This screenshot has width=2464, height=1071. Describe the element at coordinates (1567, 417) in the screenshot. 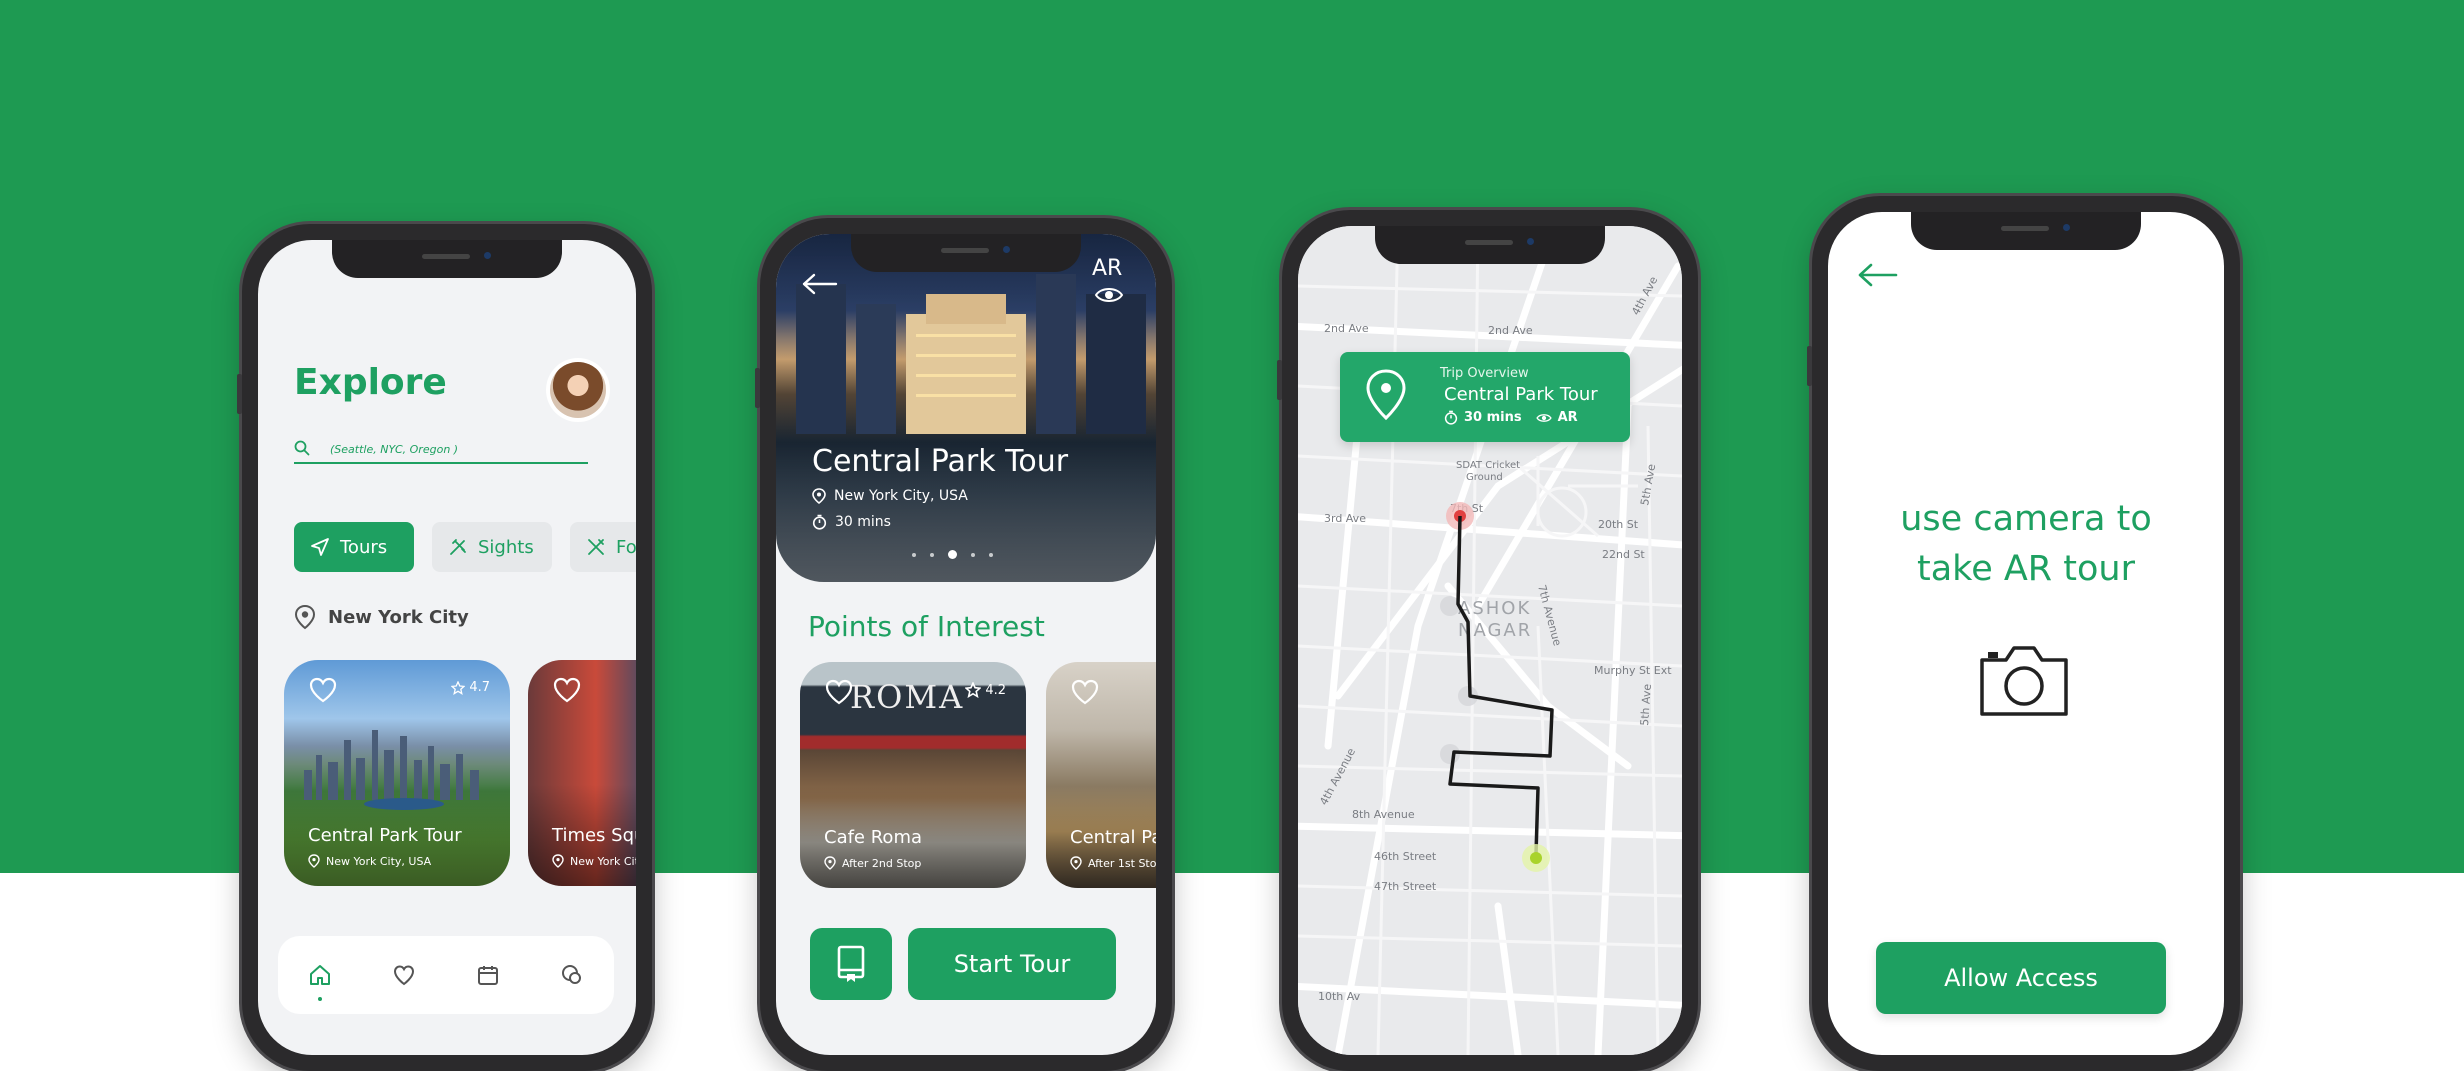

I see `trip-ar-text: AR` at that location.